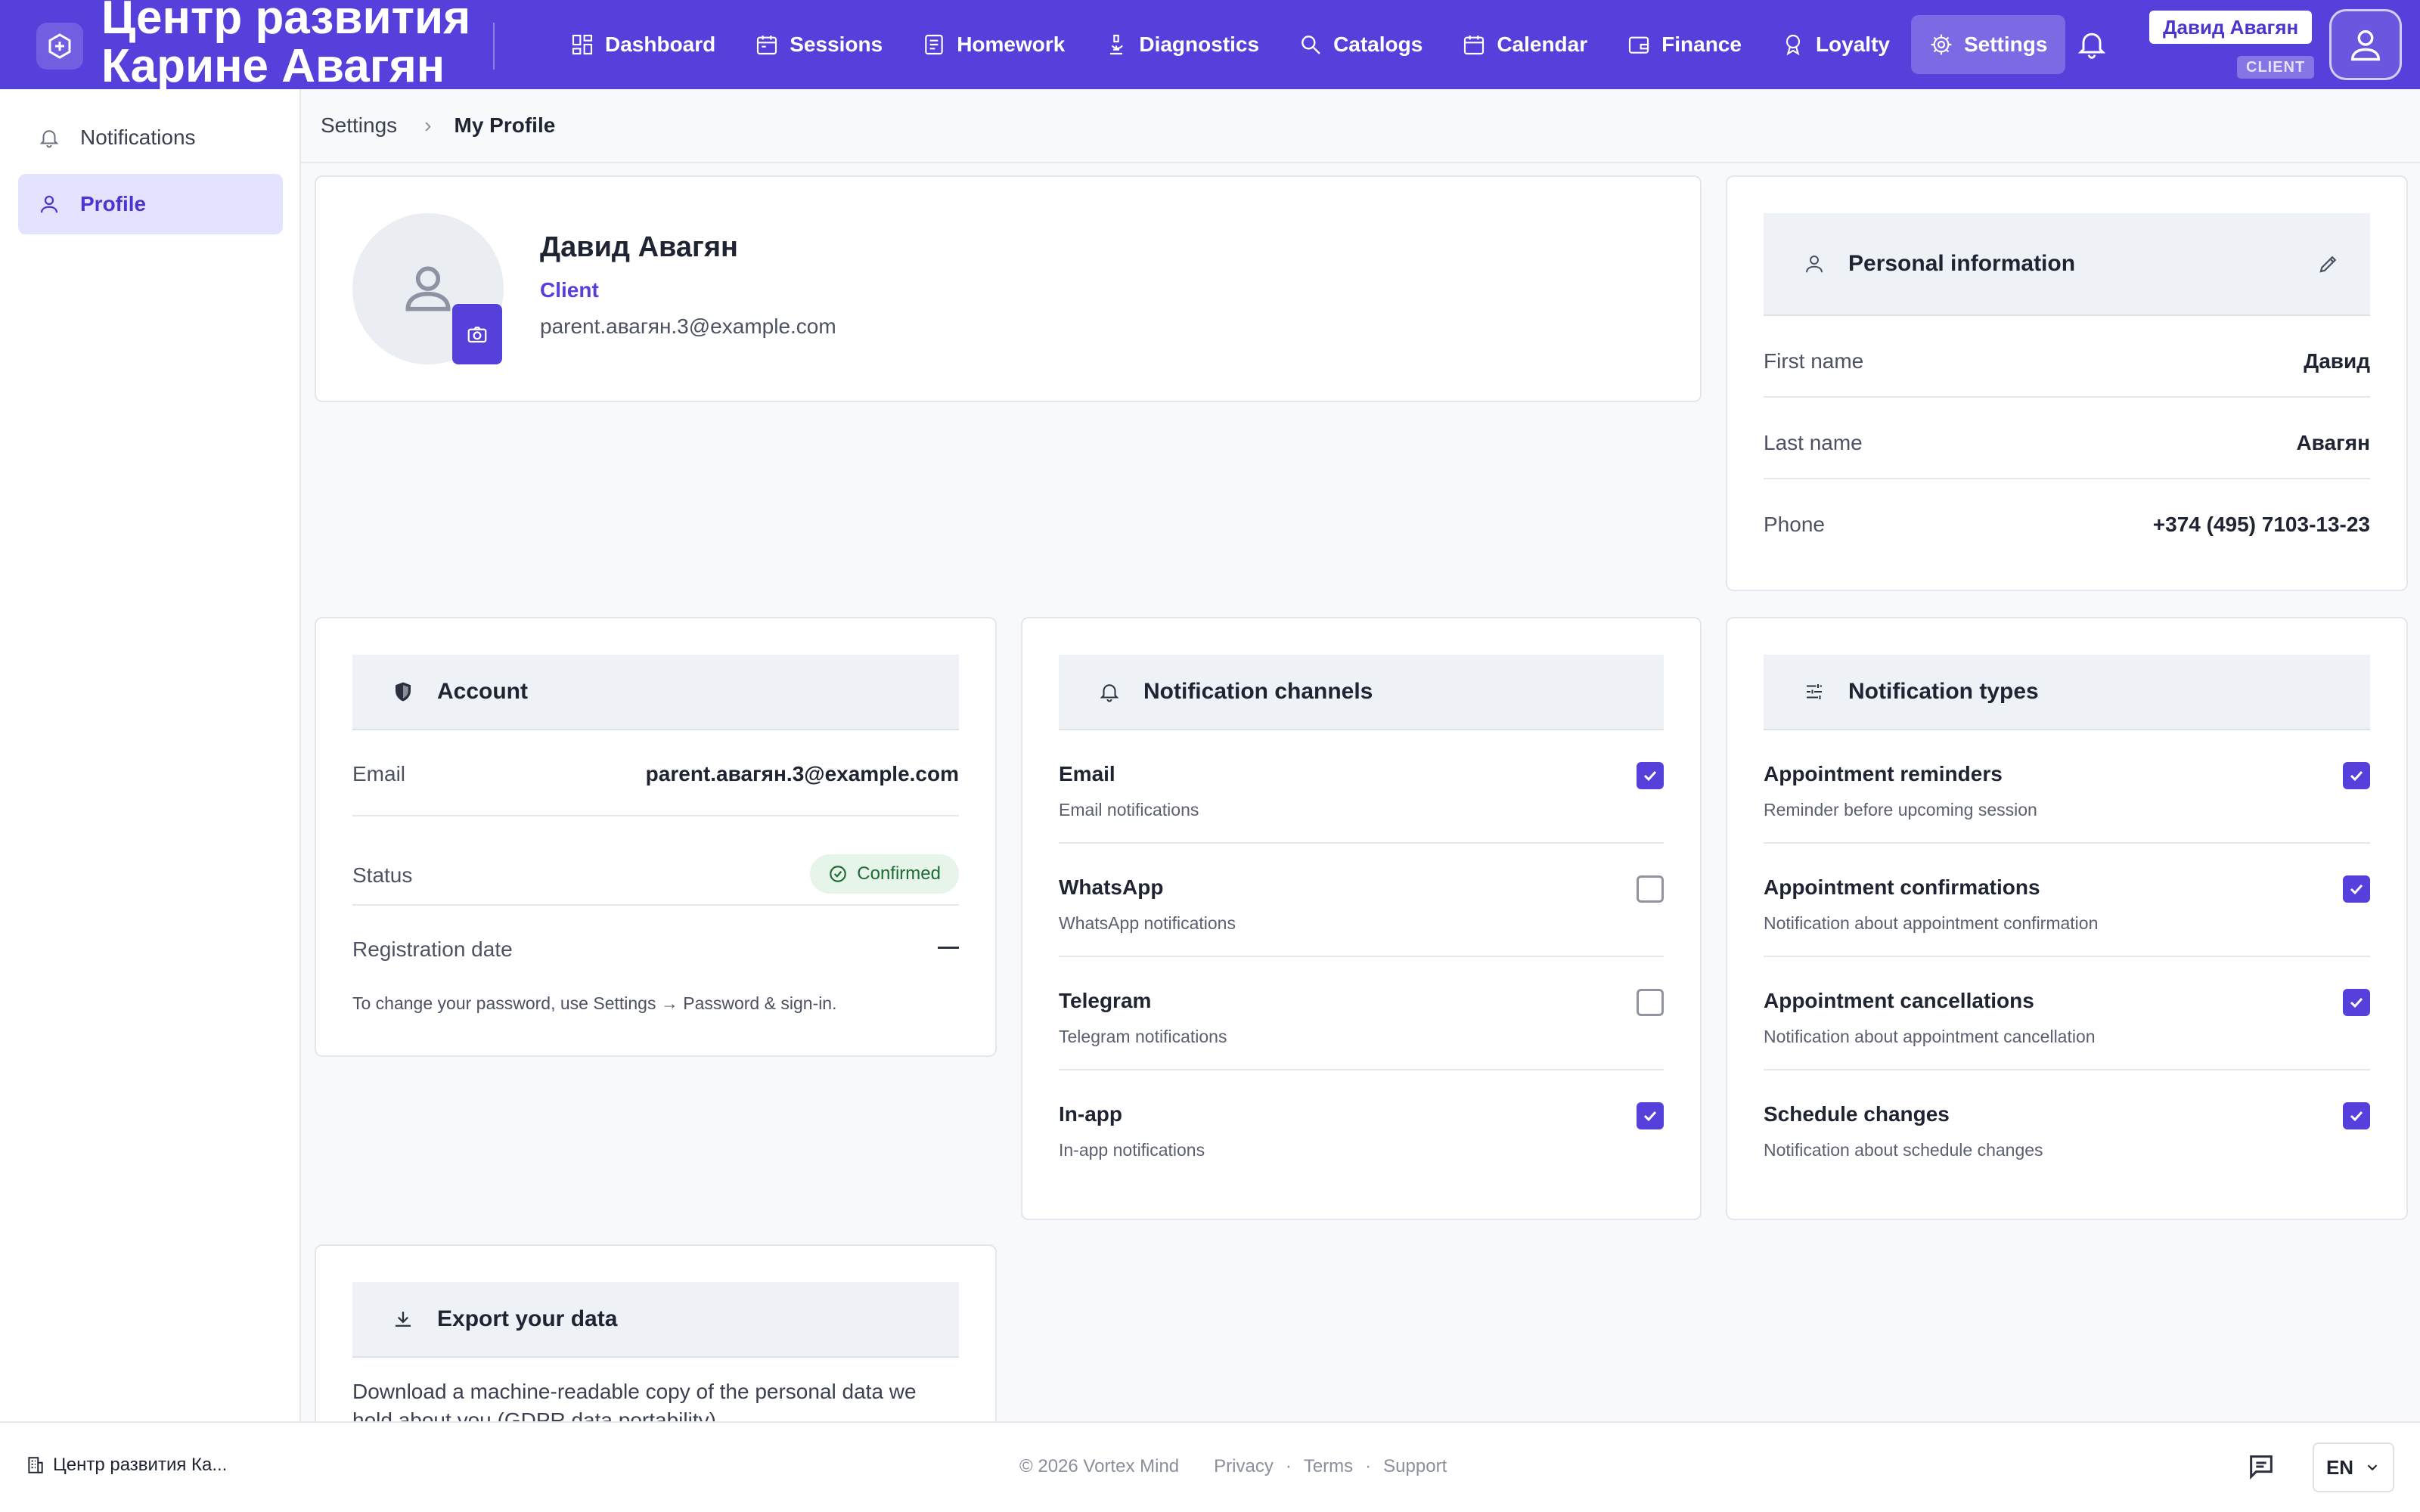  I want to click on account-row-status: Status Confirmed, so click(655, 861).